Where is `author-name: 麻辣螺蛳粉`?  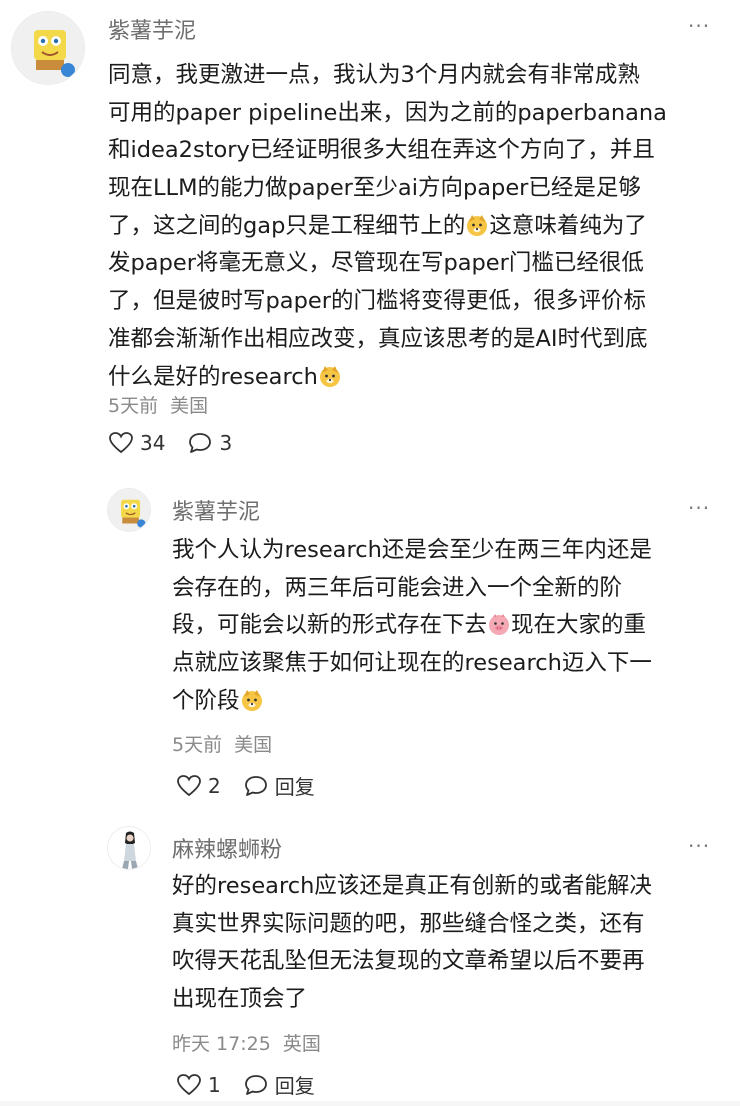 author-name: 麻辣螺蛳粉 is located at coordinates (227, 848).